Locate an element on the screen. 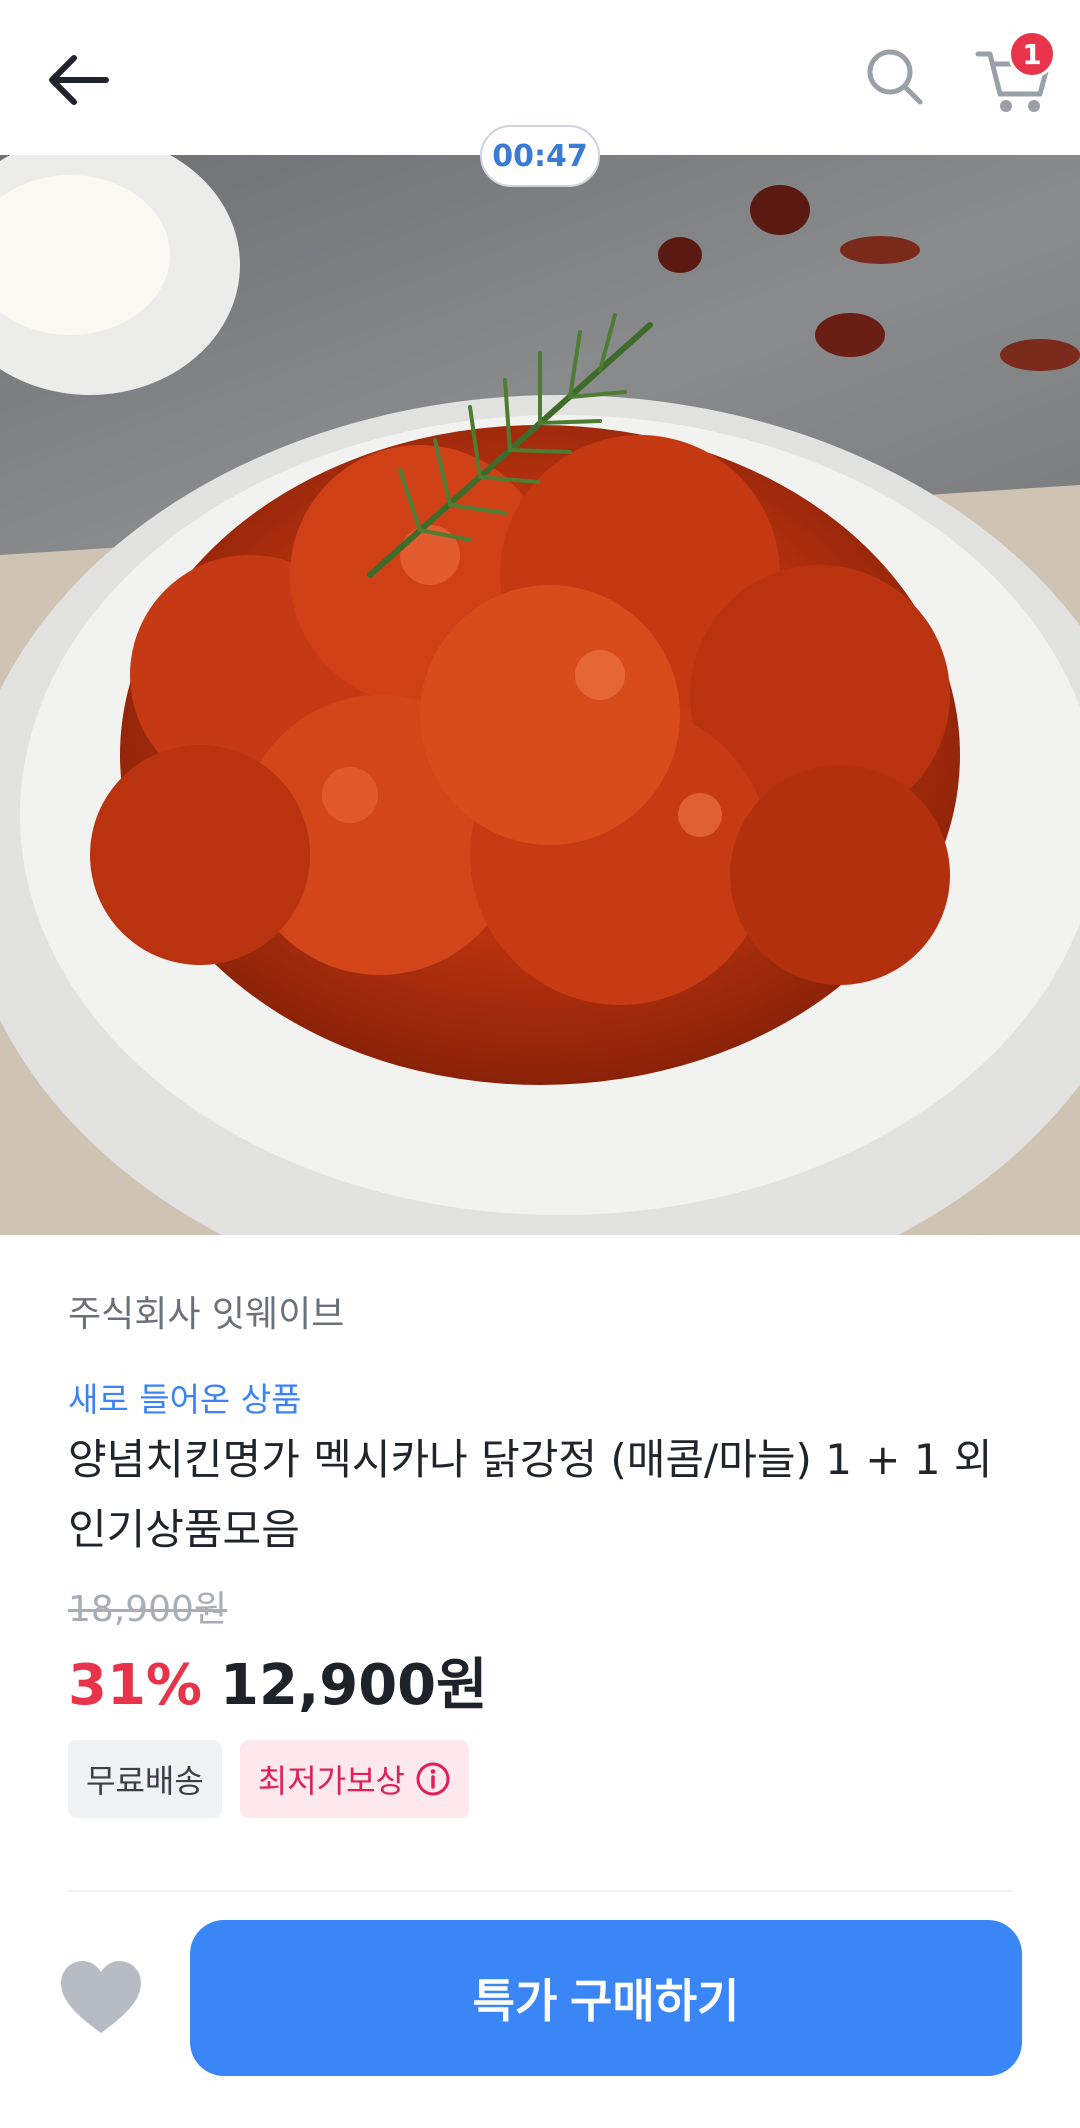  free-shipping-label: 무료배송 is located at coordinates (145, 1781).